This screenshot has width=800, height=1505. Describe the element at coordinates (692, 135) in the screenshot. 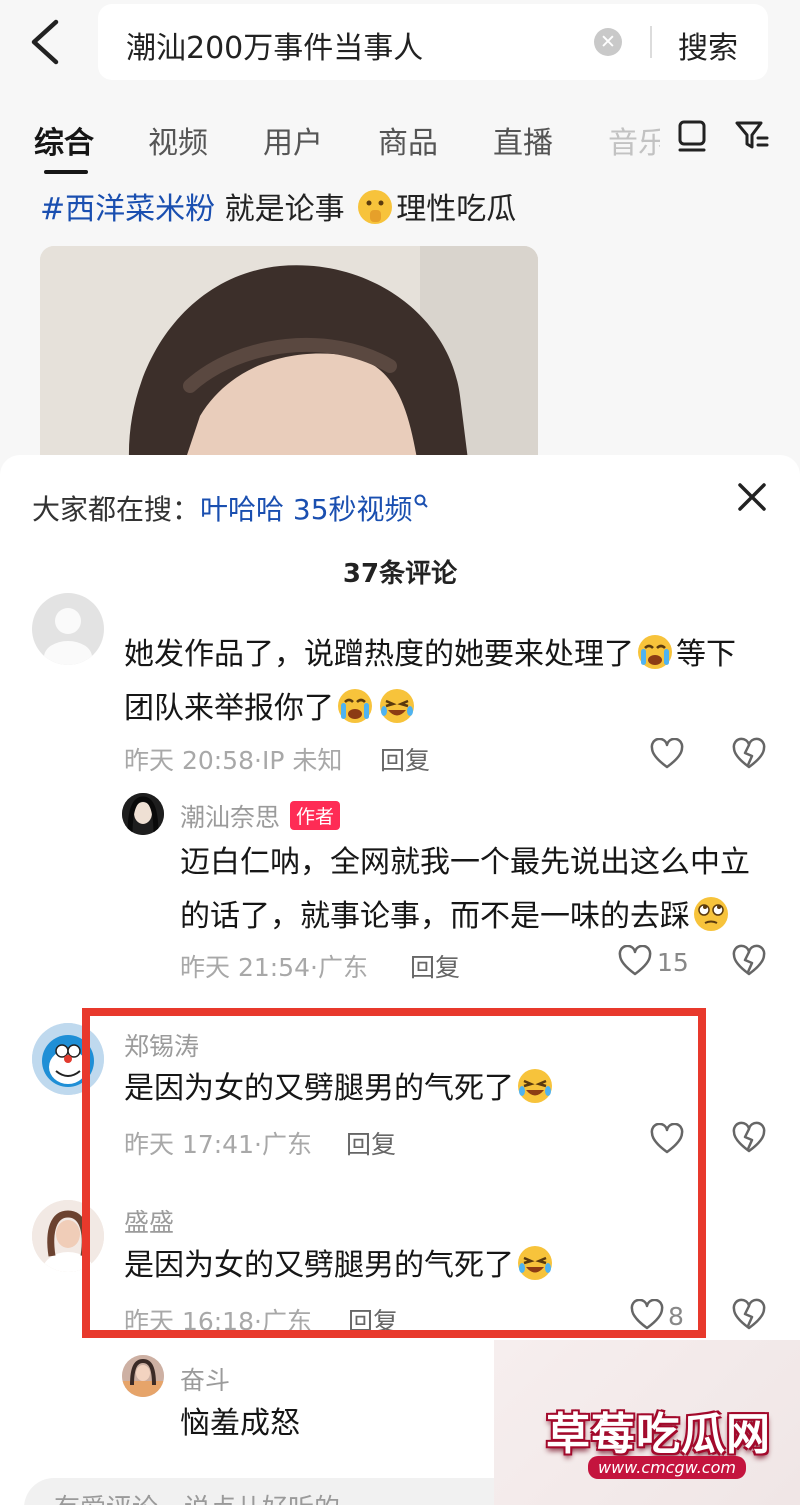

I see `layout-toggle-icon` at that location.